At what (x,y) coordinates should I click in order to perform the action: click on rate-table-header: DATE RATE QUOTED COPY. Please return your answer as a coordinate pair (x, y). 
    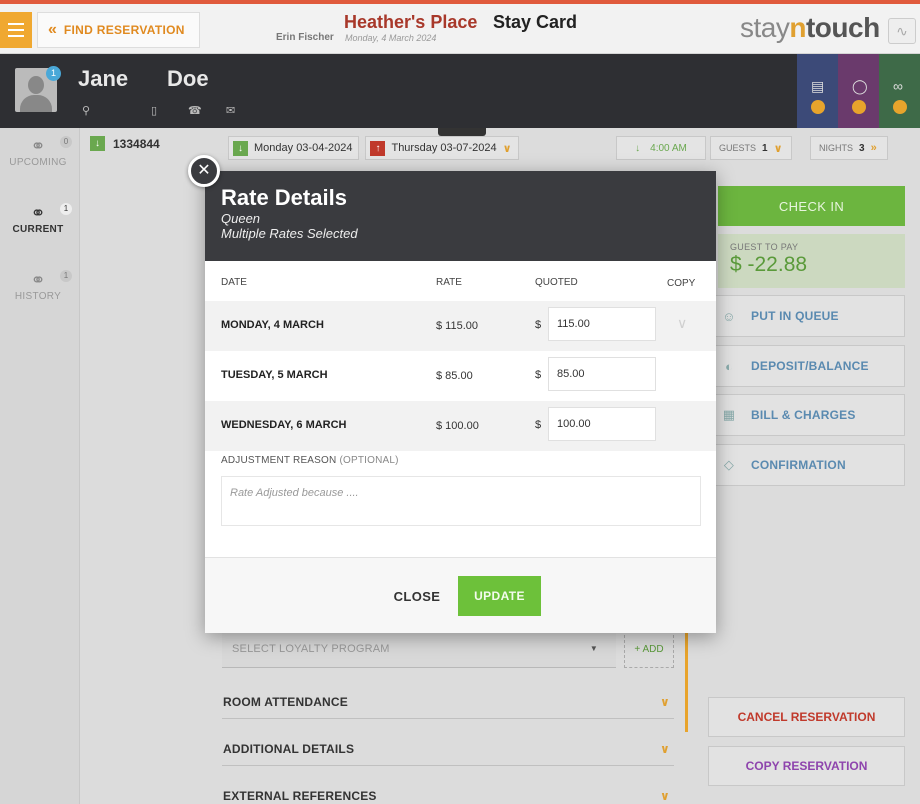
    Looking at the image, I should click on (460, 281).